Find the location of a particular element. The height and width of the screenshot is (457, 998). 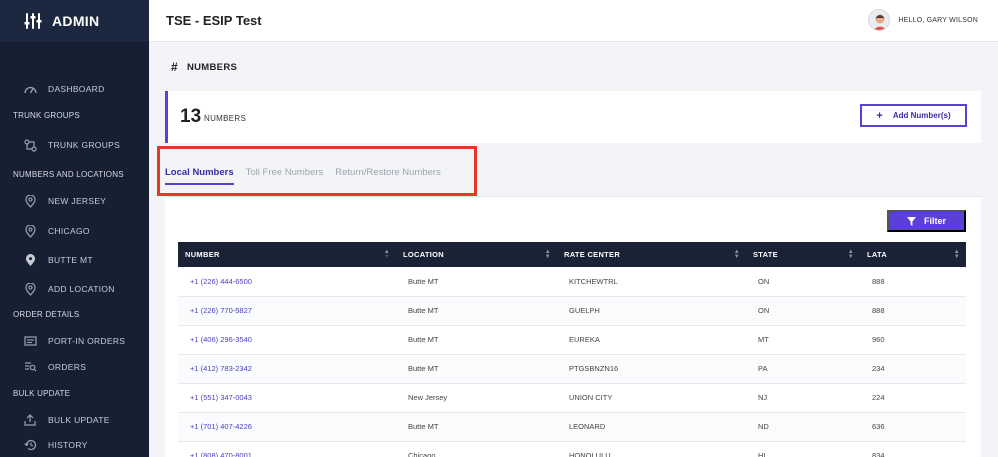

user-menu: HELLO, GARY WILSON is located at coordinates (923, 20).